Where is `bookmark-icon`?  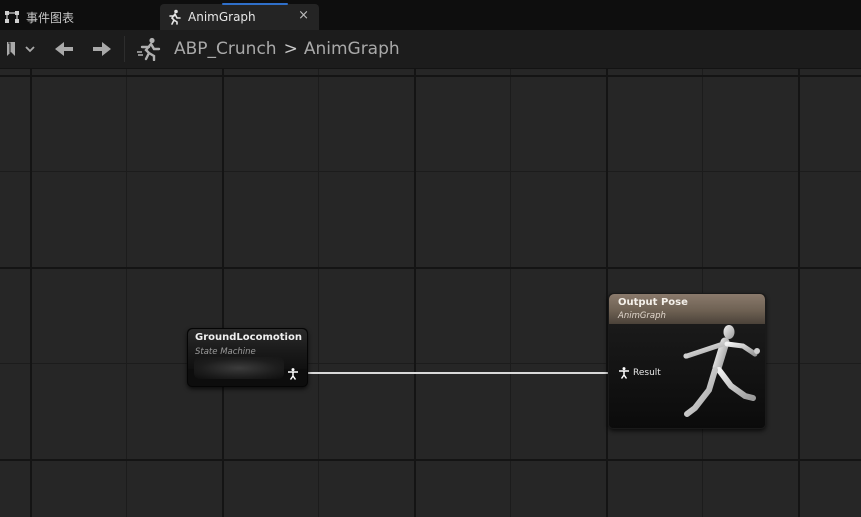
bookmark-icon is located at coordinates (21, 49).